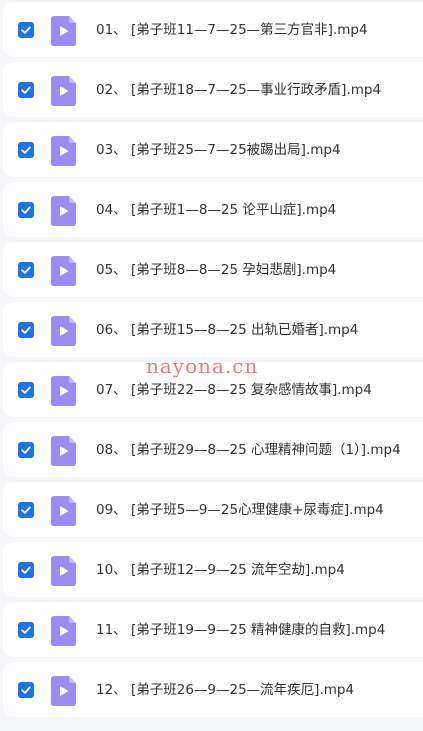 Image resolution: width=423 pixels, height=731 pixels. I want to click on file-row: 09、 [弟子班5—9—25心理健康+尿毒症].mp4, so click(213, 509).